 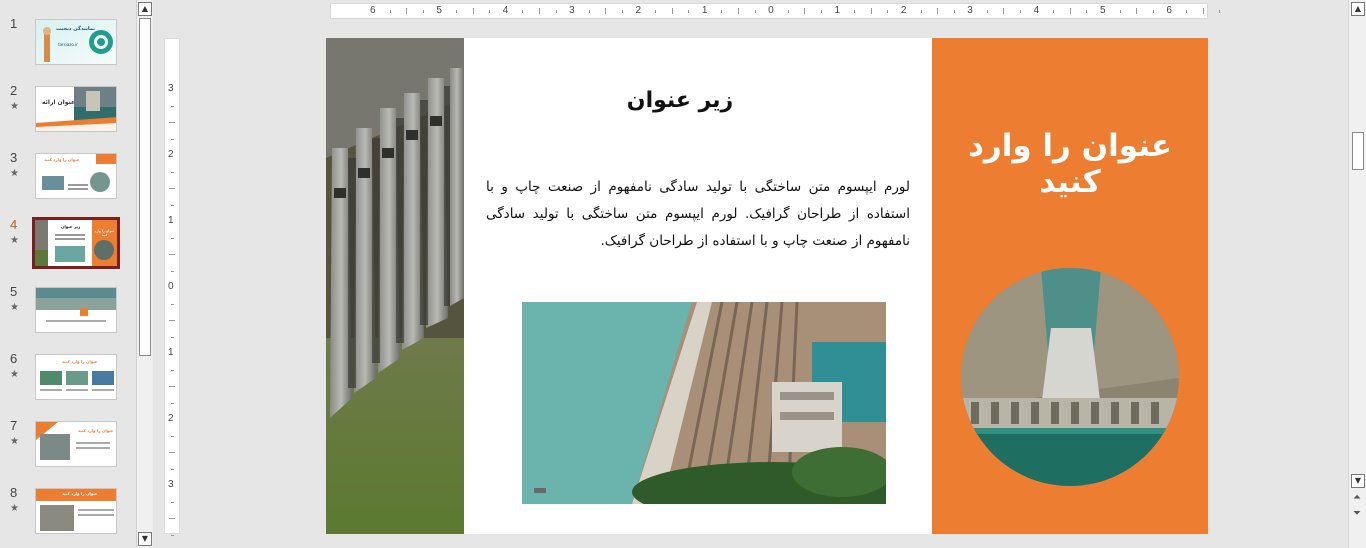 I want to click on slide-thumbnail-3: عنوان را وارد کنید, so click(x=76, y=176).